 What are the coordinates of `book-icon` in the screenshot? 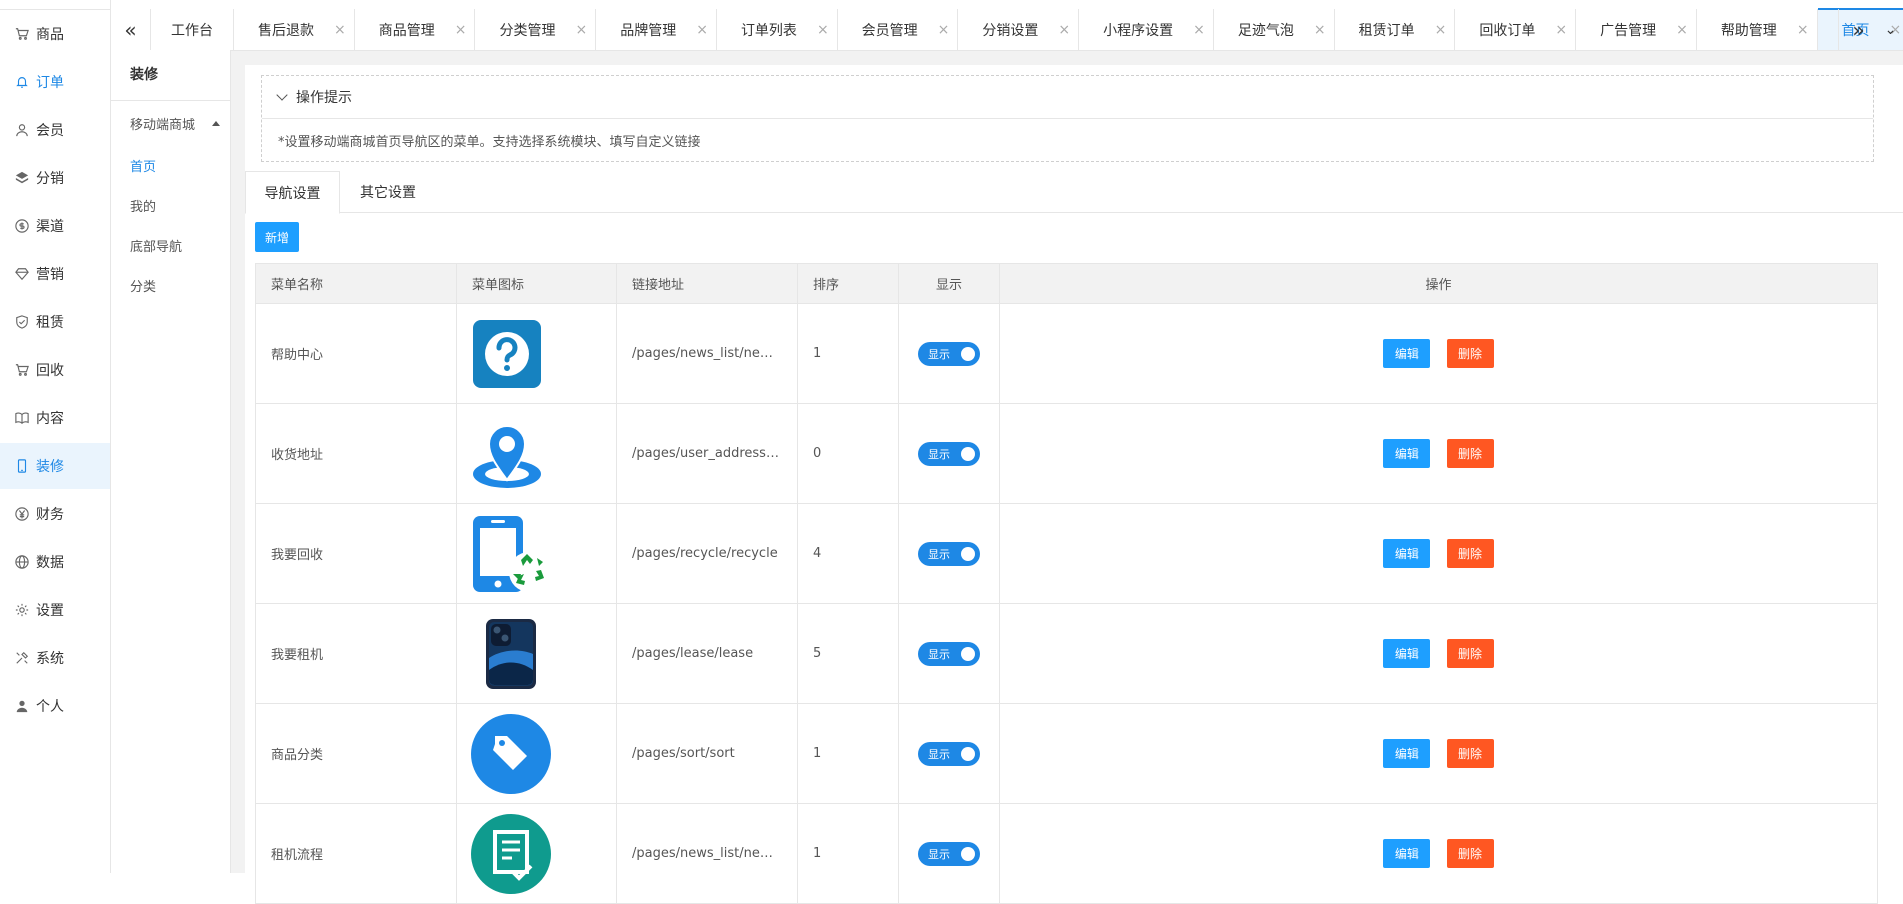 It's located at (22, 418).